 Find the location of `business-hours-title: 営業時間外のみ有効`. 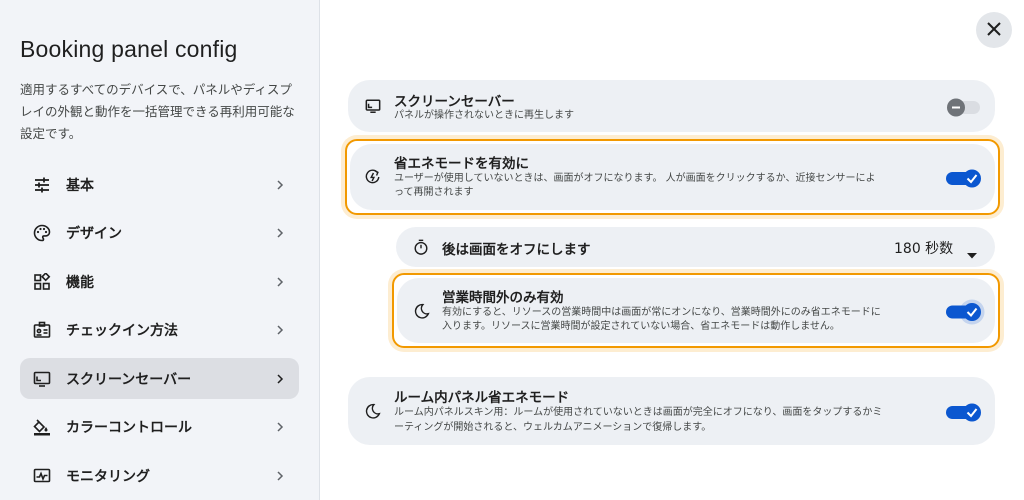

business-hours-title: 営業時間外のみ有効 is located at coordinates (503, 298).